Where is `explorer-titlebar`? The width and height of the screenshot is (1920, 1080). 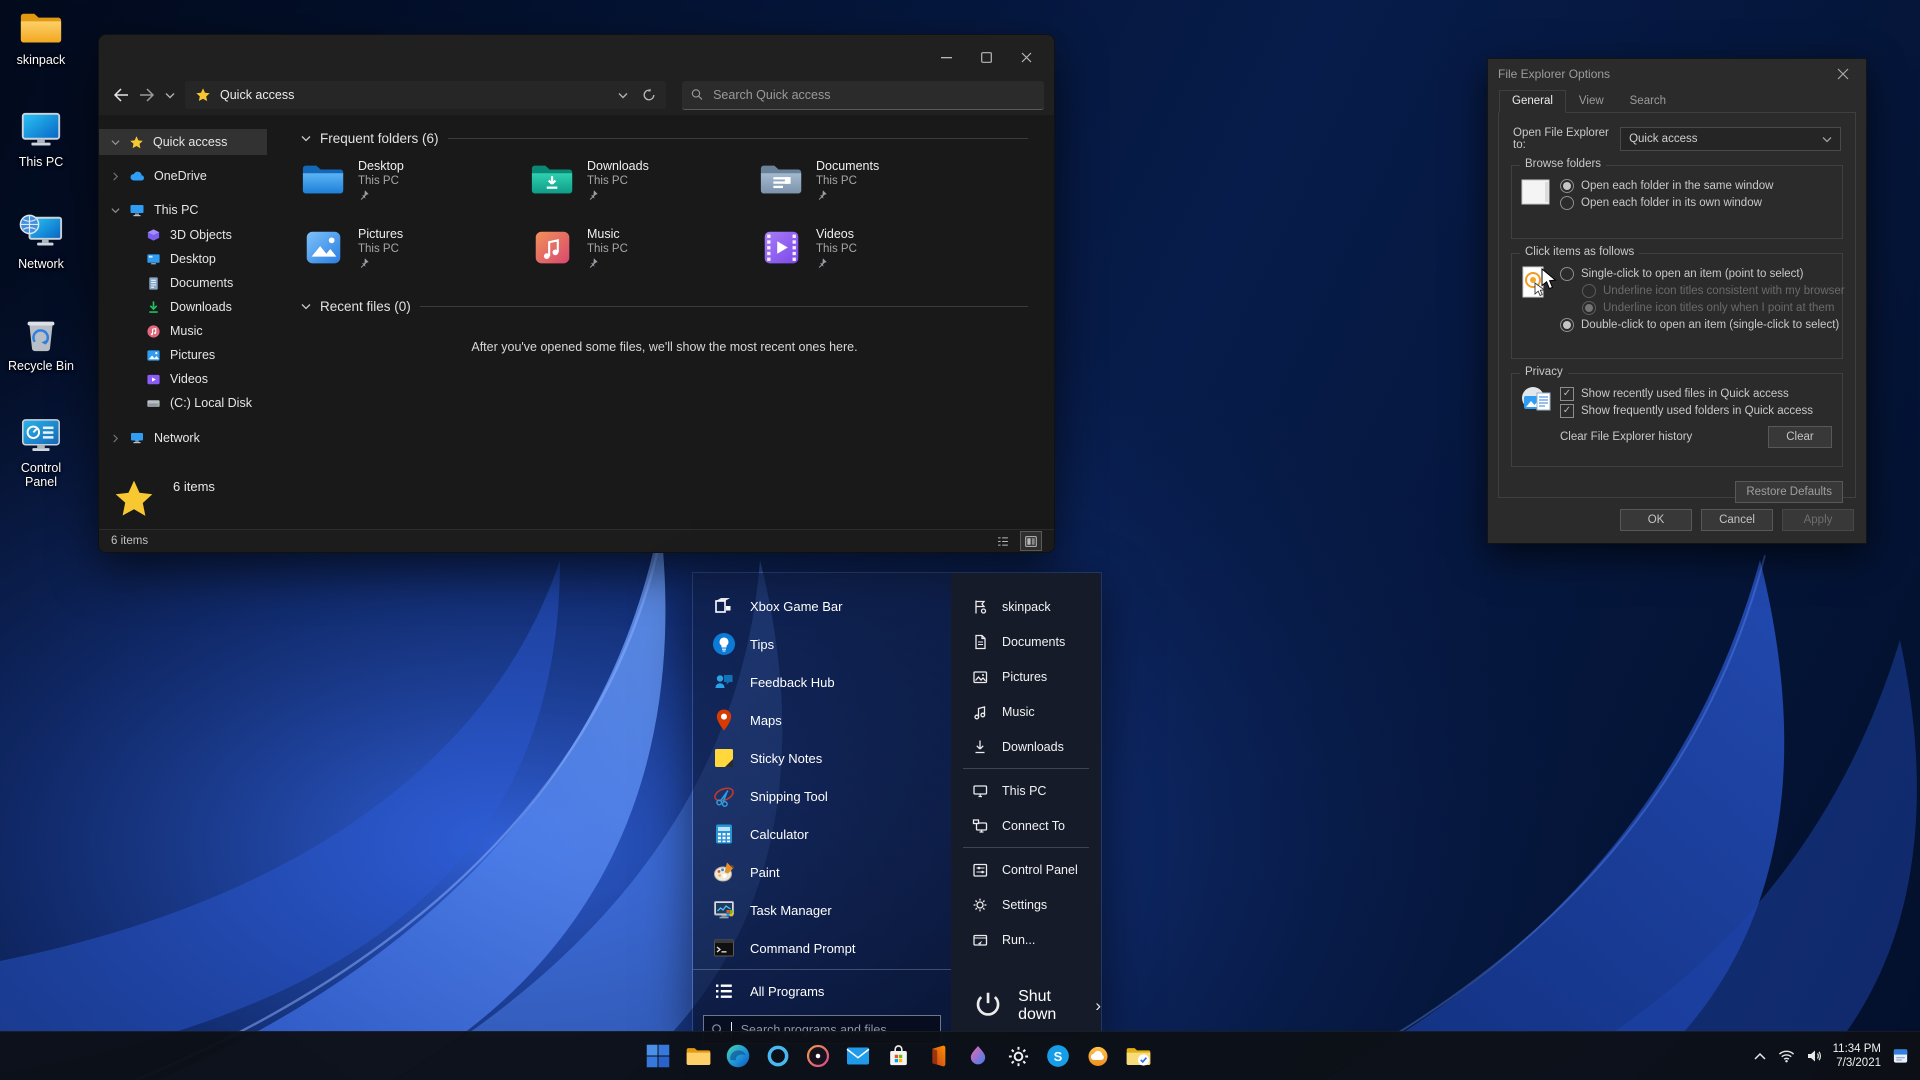
explorer-titlebar is located at coordinates (576, 55).